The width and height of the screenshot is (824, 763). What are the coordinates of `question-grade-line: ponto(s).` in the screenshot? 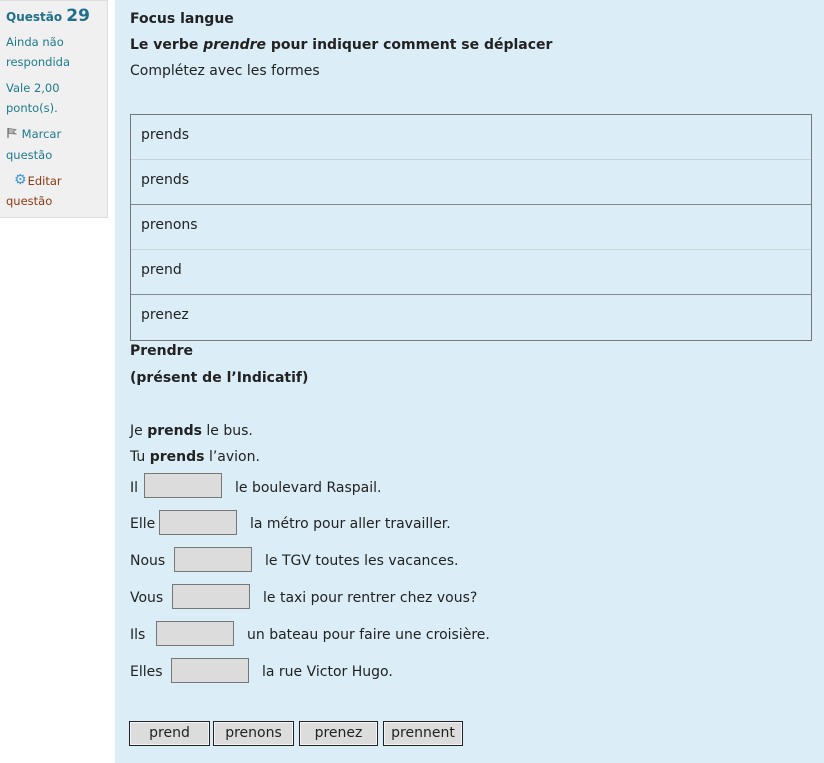 It's located at (32, 108).